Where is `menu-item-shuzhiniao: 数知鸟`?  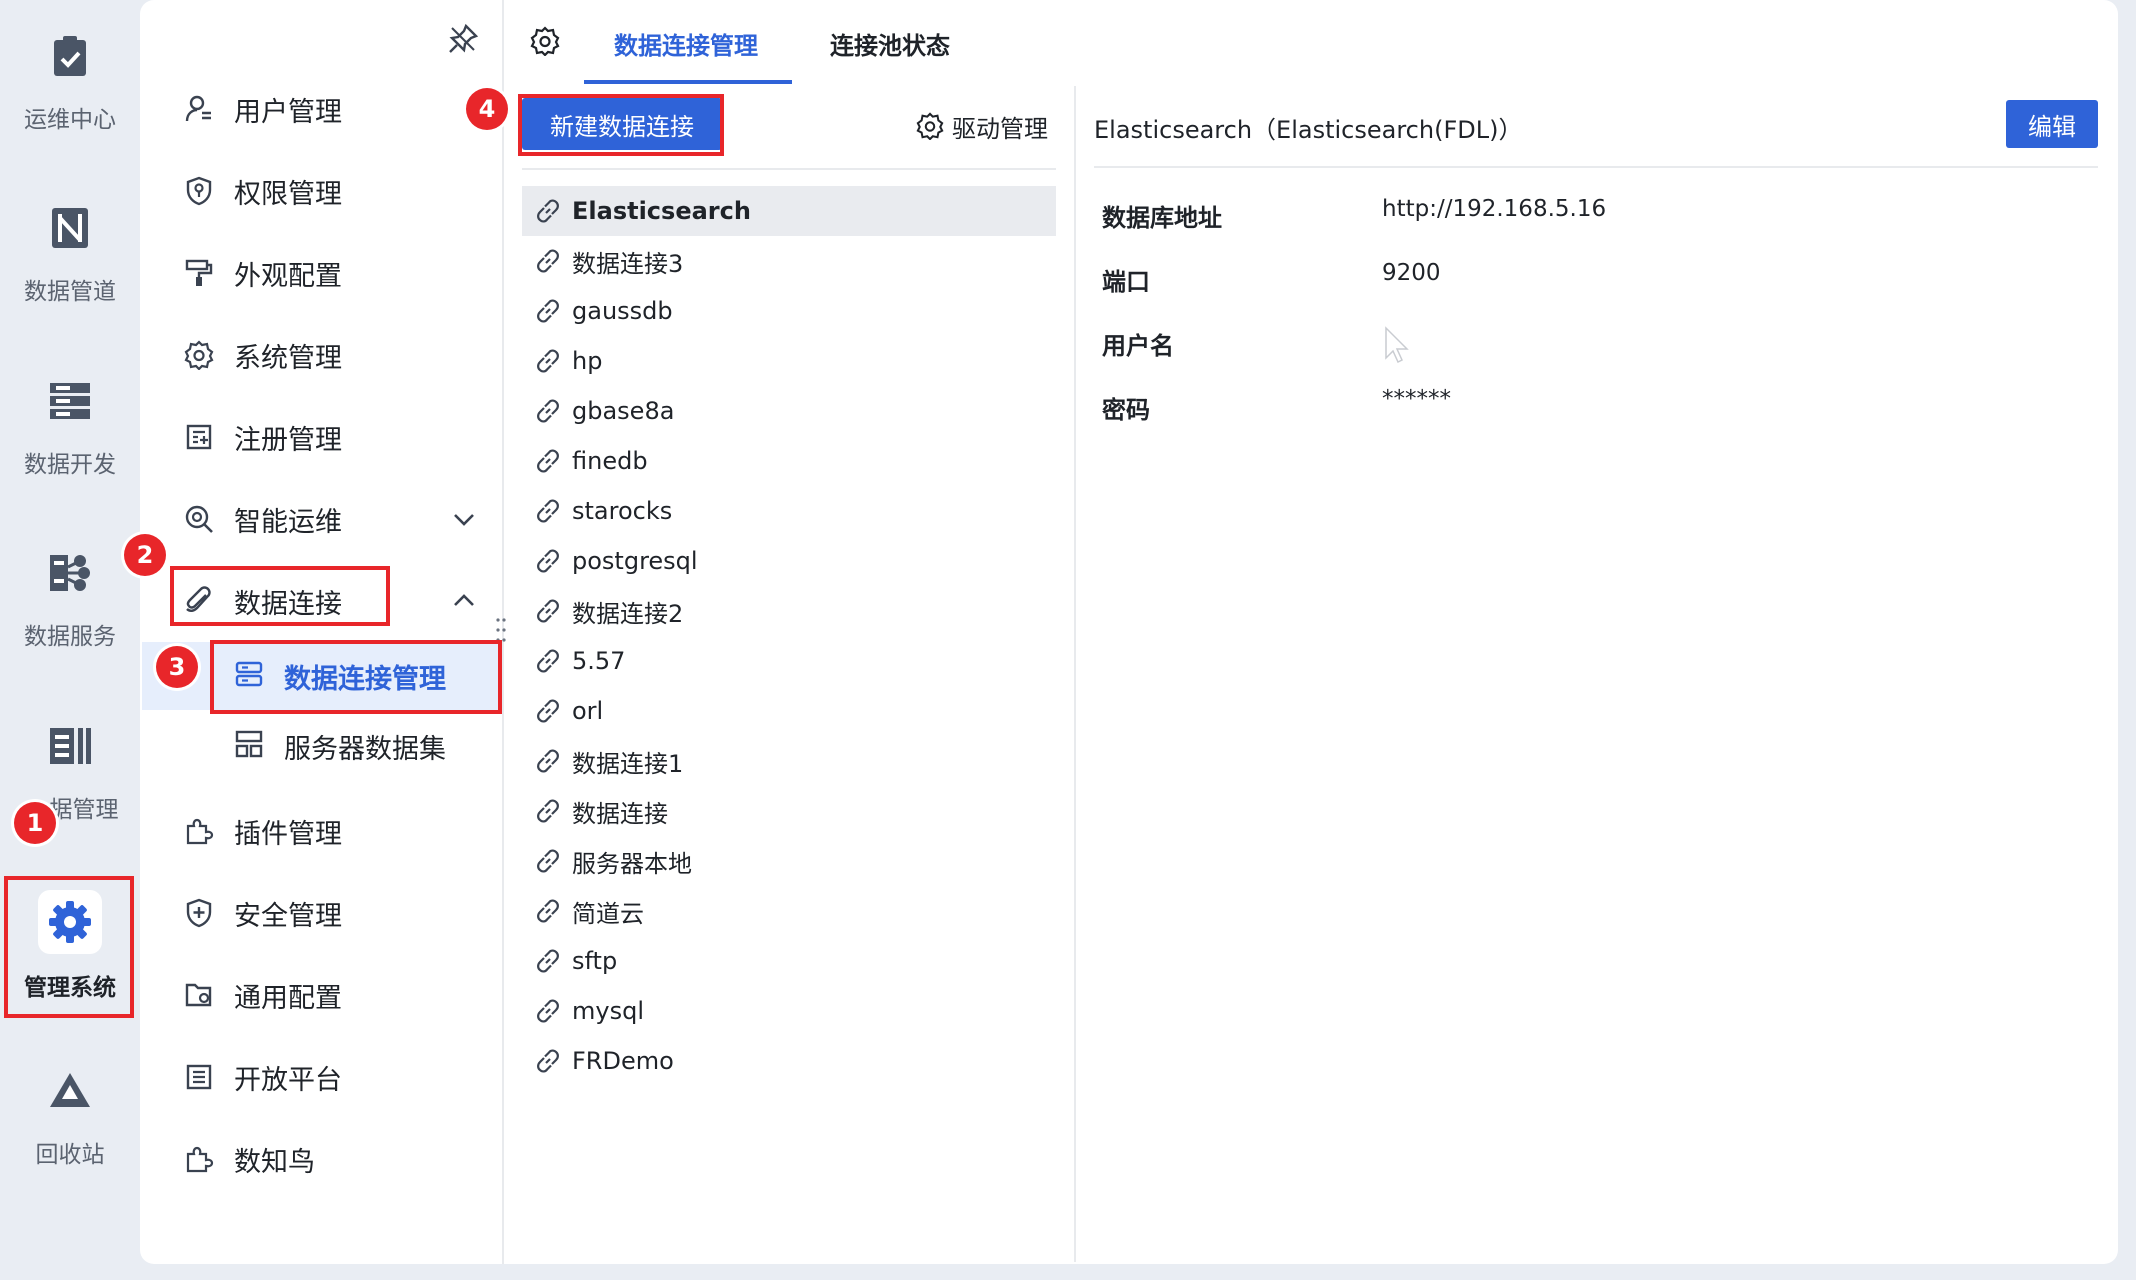 menu-item-shuzhiniao: 数知鸟 is located at coordinates (321, 1159).